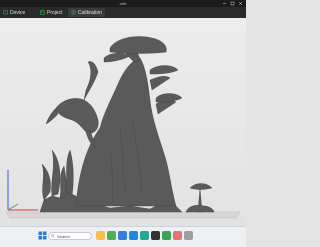  Describe the element at coordinates (42, 235) in the screenshot. I see `start-icon` at that location.